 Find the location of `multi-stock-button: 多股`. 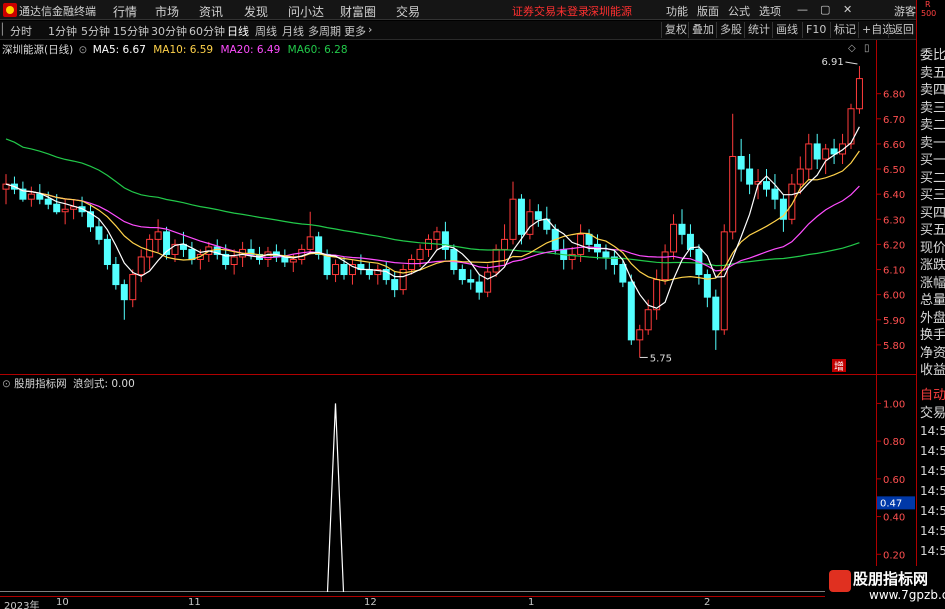

multi-stock-button: 多股 is located at coordinates (730, 30).